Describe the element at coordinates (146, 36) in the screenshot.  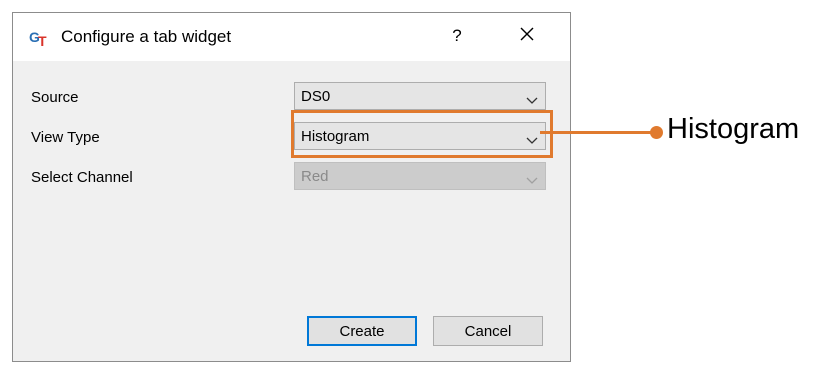
I see `dialog-title: Configure a tab widget` at that location.